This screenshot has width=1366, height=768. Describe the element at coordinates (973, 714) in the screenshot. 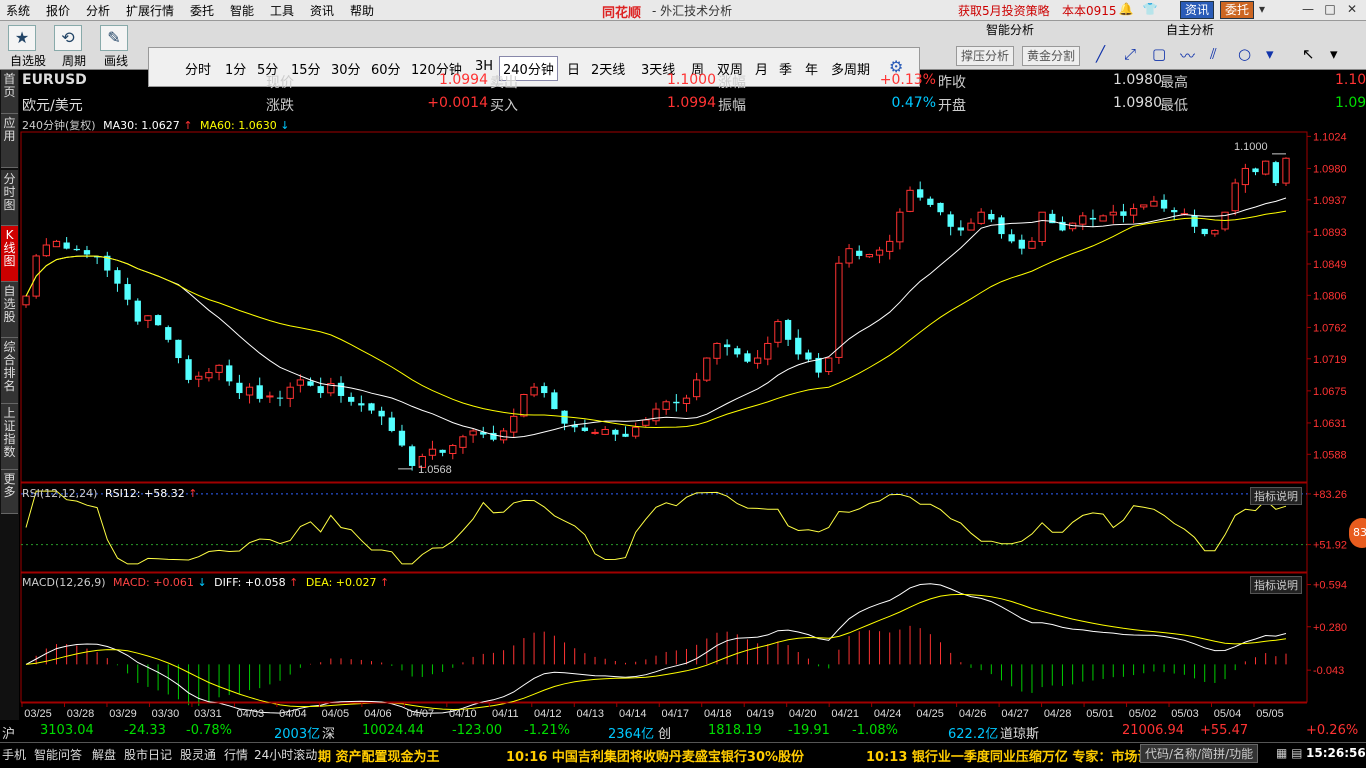

I see `x-tick-label: 04/26` at that location.